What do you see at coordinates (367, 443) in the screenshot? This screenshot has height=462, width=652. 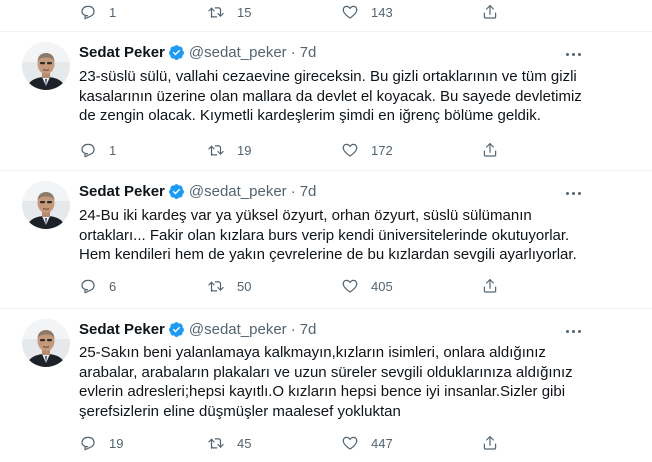 I see `like-button: 447` at bounding box center [367, 443].